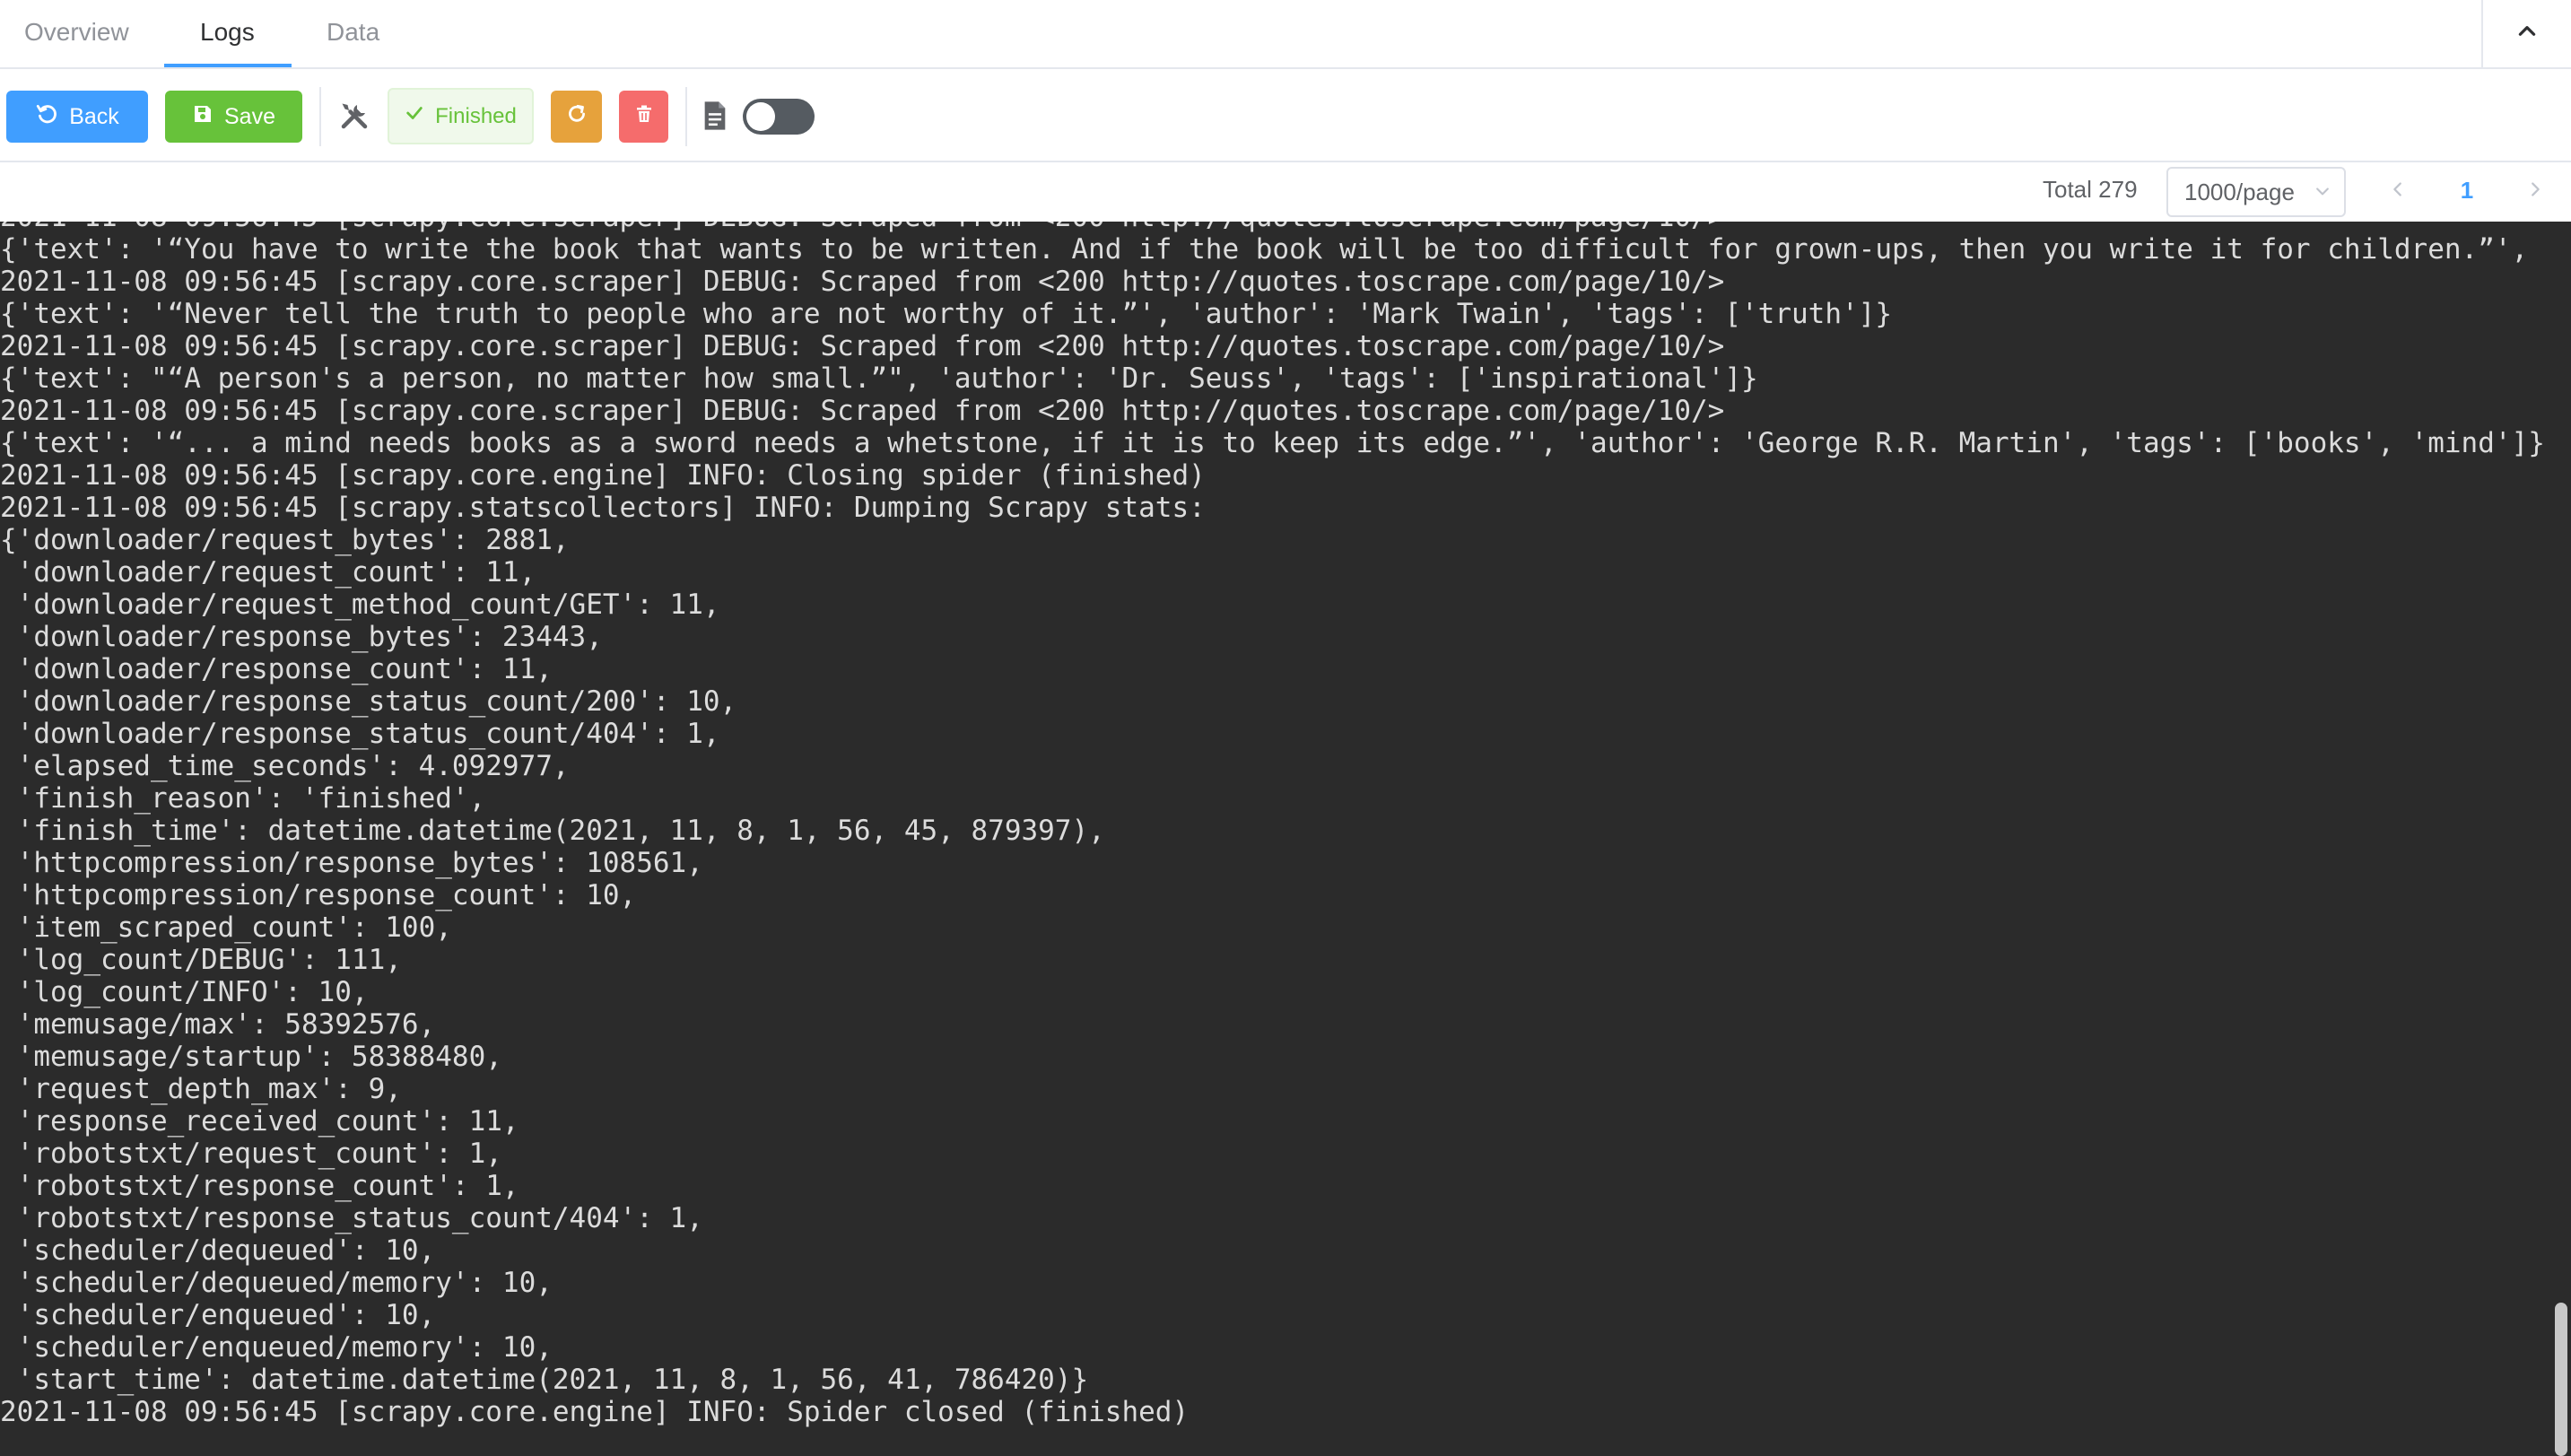 This screenshot has width=2571, height=1456. What do you see at coordinates (2239, 192) in the screenshot?
I see `page-size-value: 1000/page` at bounding box center [2239, 192].